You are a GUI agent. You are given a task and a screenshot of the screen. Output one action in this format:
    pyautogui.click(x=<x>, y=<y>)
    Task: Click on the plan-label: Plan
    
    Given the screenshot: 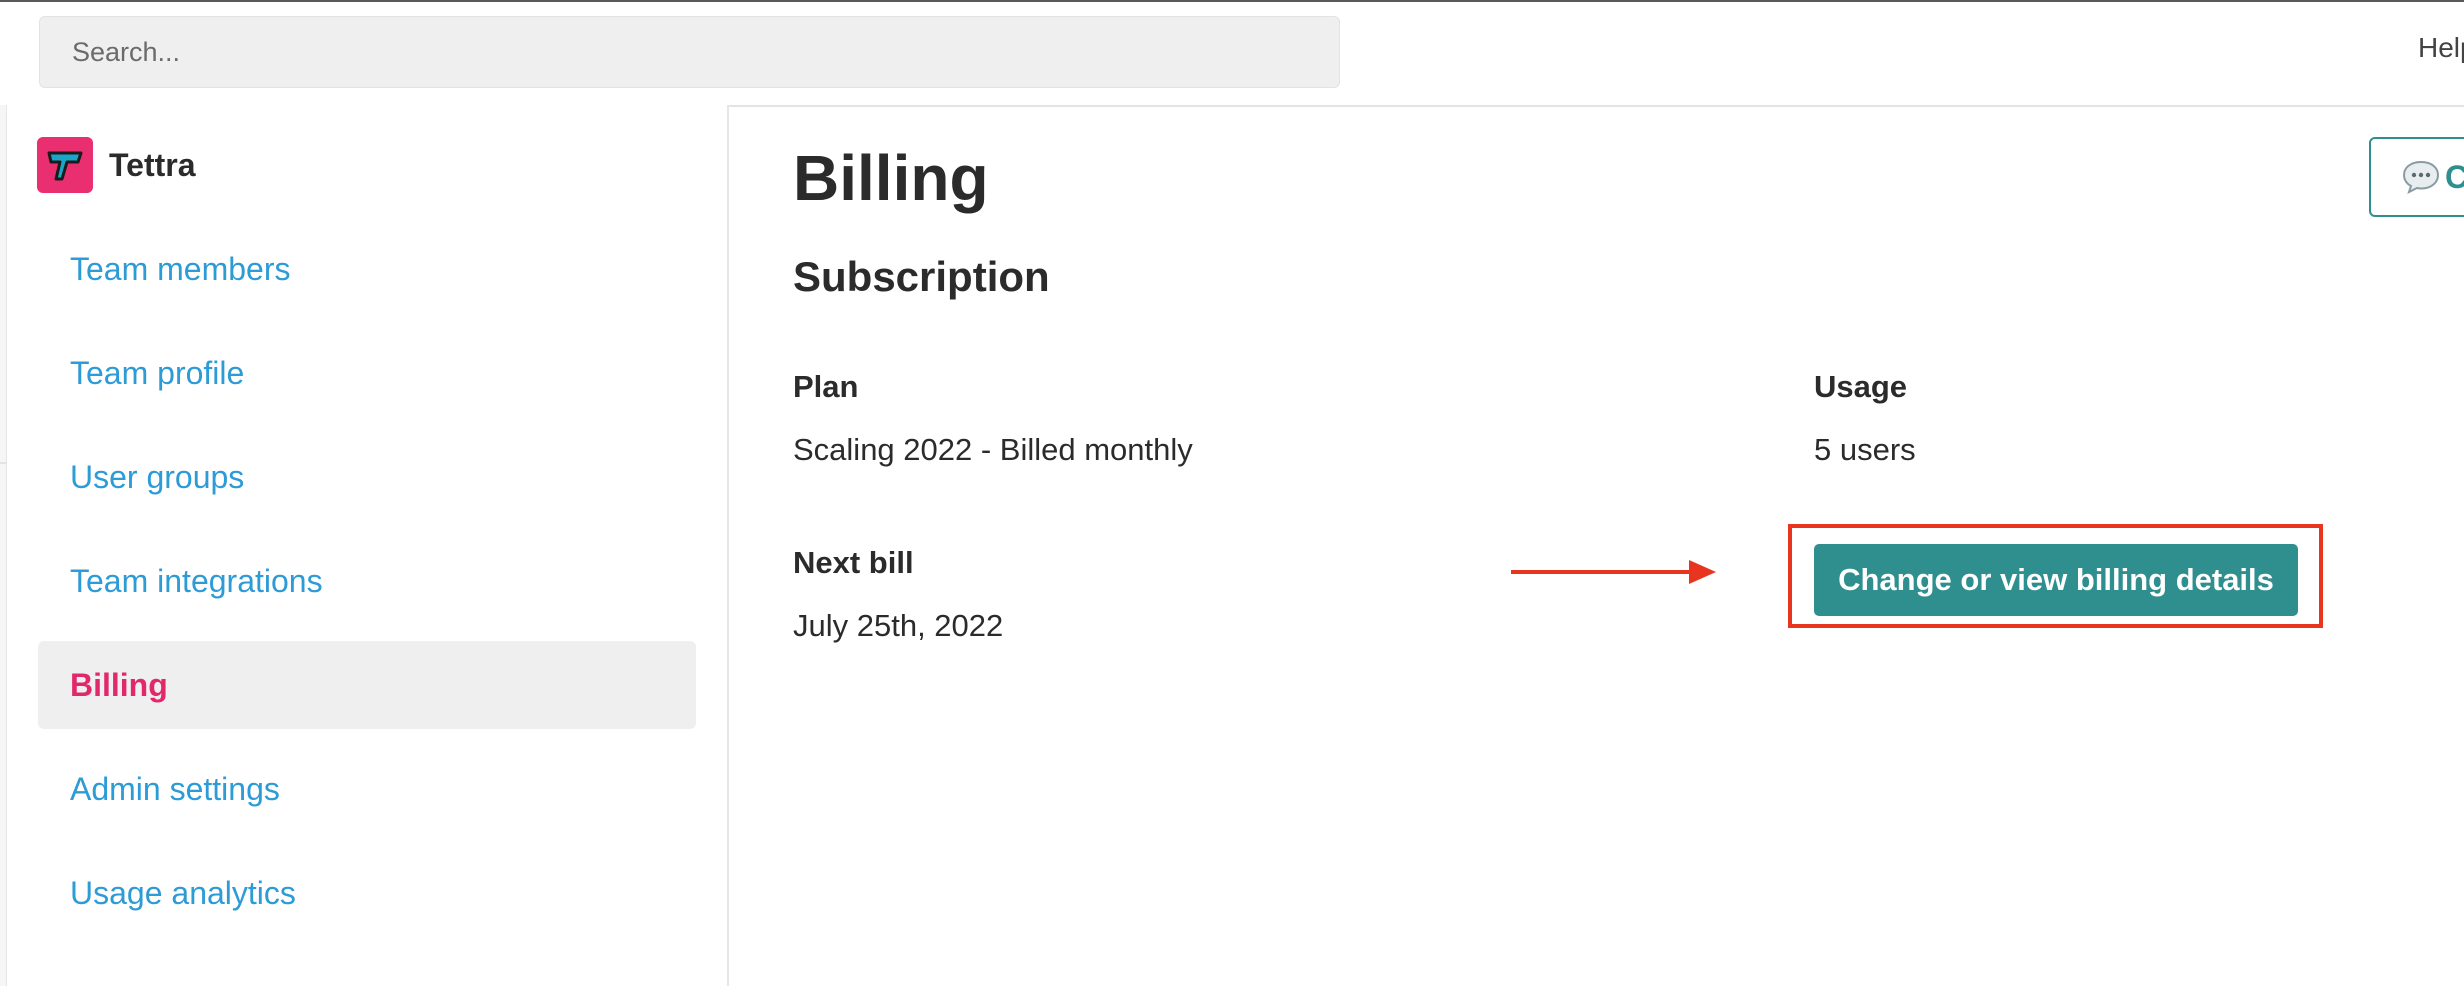 What is the action you would take?
    pyautogui.click(x=826, y=386)
    